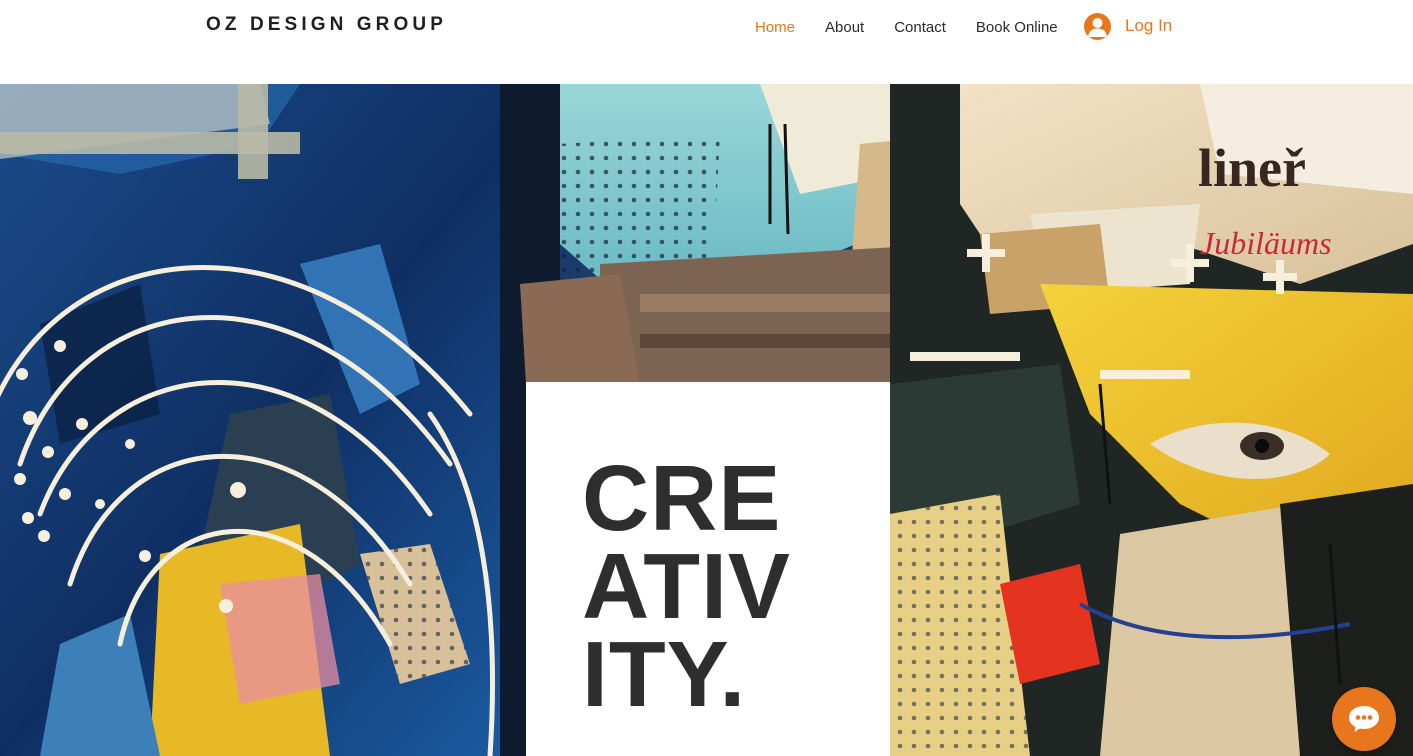  Describe the element at coordinates (1097, 26) in the screenshot. I see `user-avatar-icon` at that location.